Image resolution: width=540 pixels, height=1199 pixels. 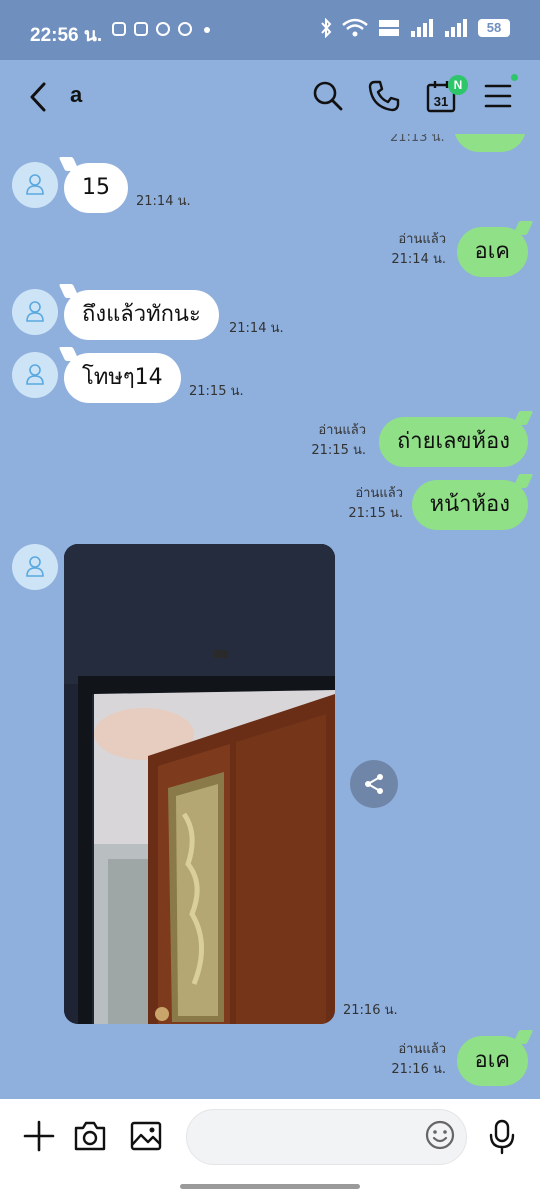 I want to click on system-icons: 58, so click(x=415, y=28).